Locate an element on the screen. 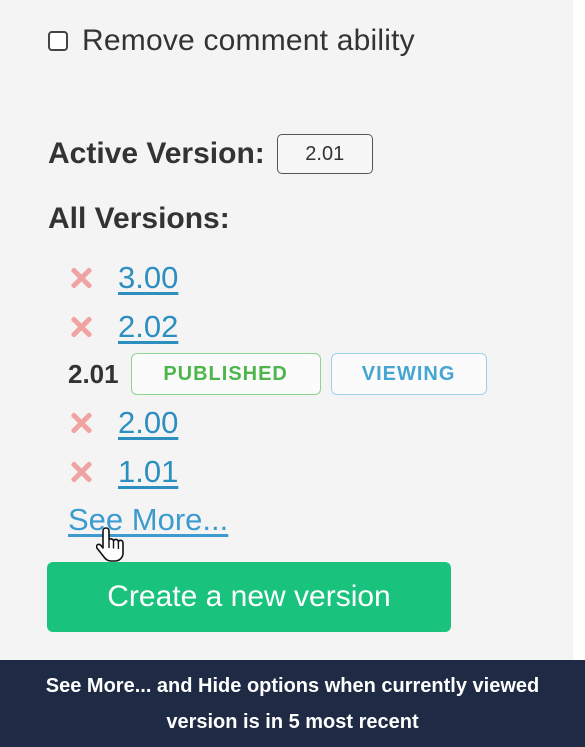  version-item-2-00: 2.00 is located at coordinates (123, 423).